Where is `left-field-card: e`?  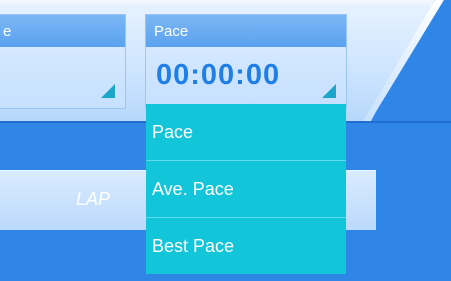
left-field-card: e is located at coordinates (63, 61).